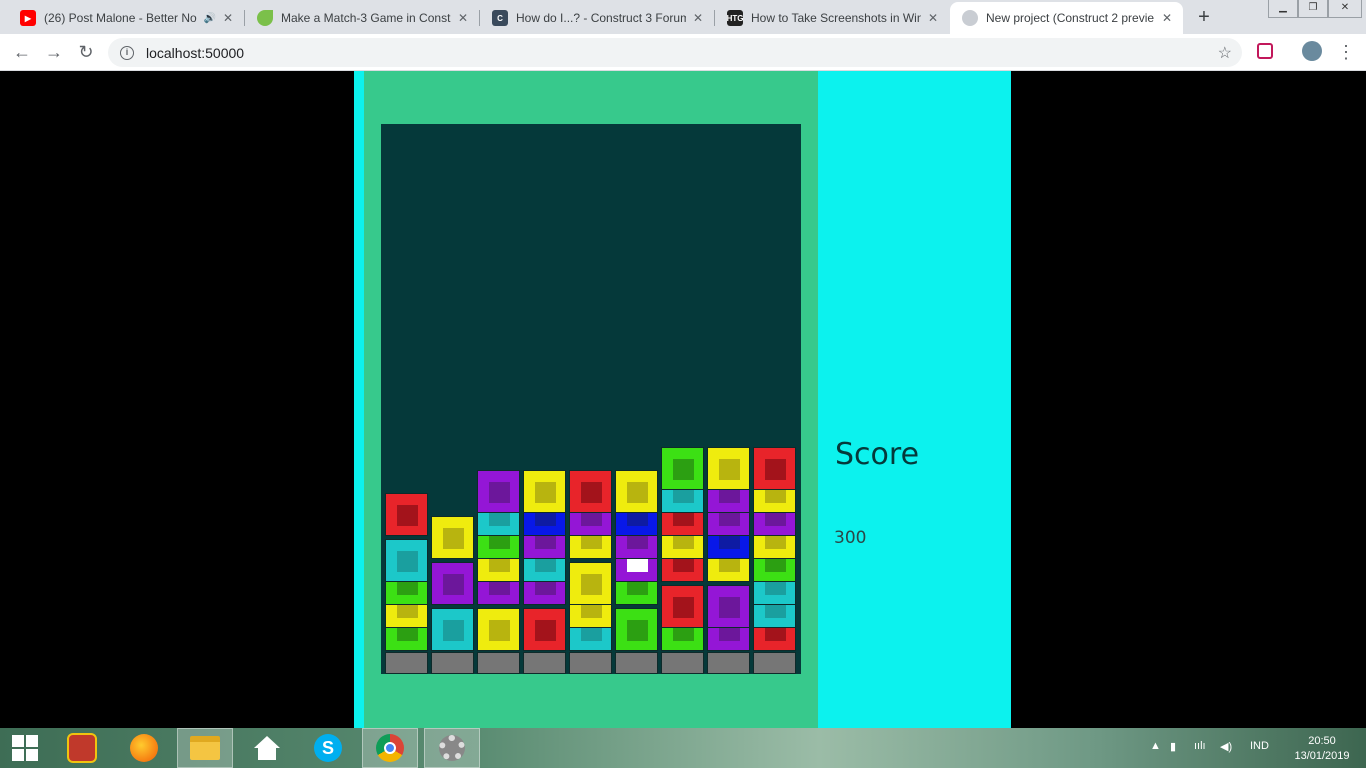 The height and width of the screenshot is (768, 1366). What do you see at coordinates (328, 748) in the screenshot?
I see `skype-icon: S` at bounding box center [328, 748].